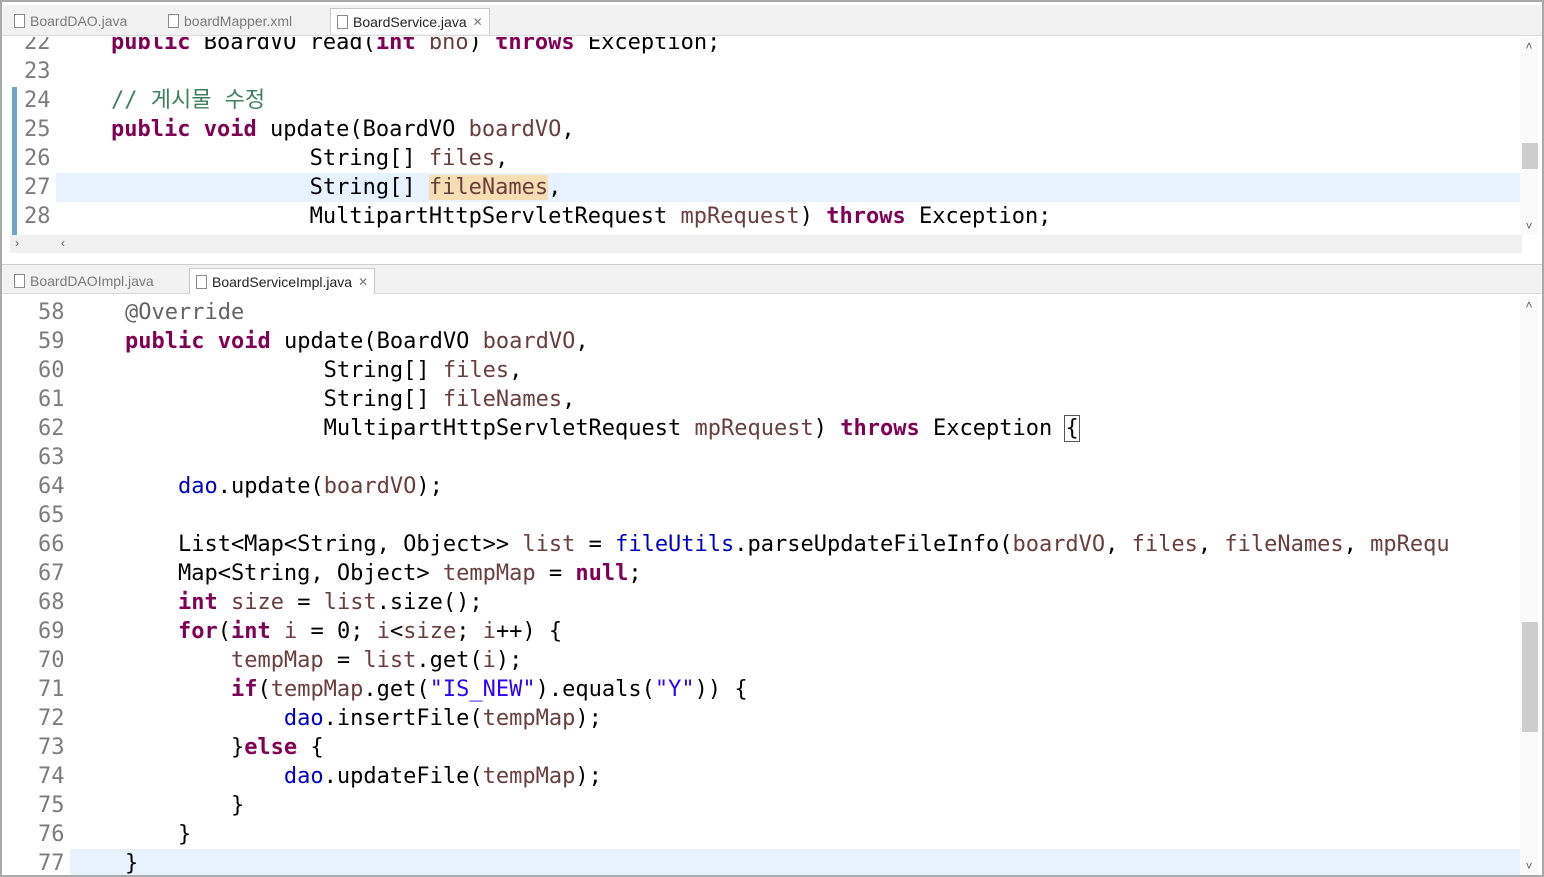 Image resolution: width=1544 pixels, height=877 pixels. I want to click on line-number: 24, so click(37, 100).